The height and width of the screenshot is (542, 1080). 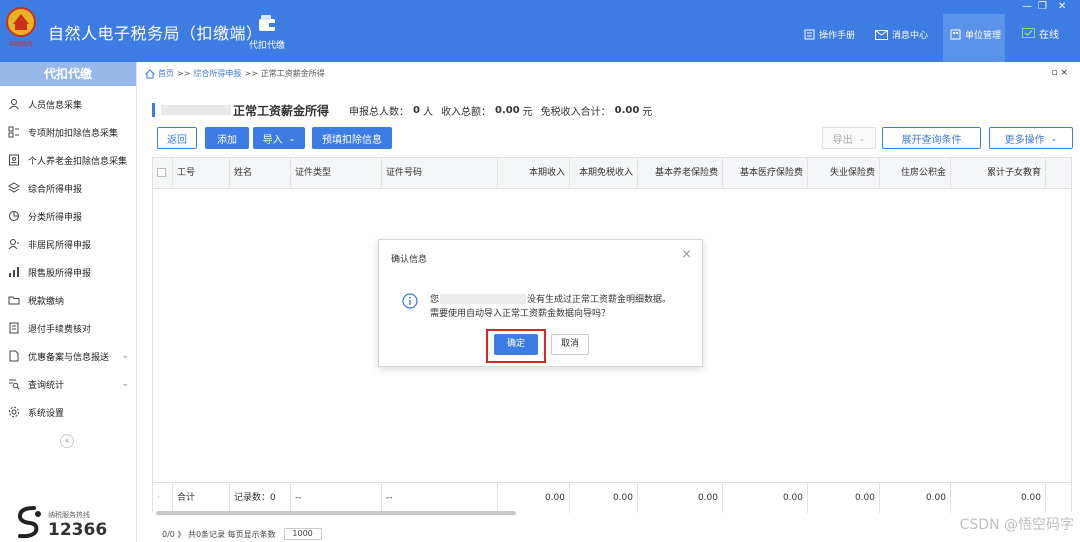 I want to click on dialog-msg-suffix: 没有生成过正常工资薪金明细数据。, so click(x=599, y=300).